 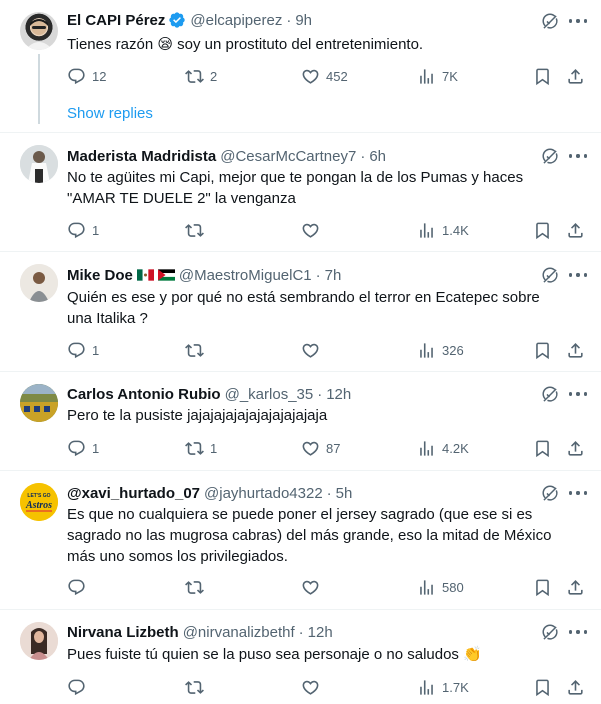 What do you see at coordinates (110, 113) in the screenshot?
I see `show-replies-link: Show replies` at bounding box center [110, 113].